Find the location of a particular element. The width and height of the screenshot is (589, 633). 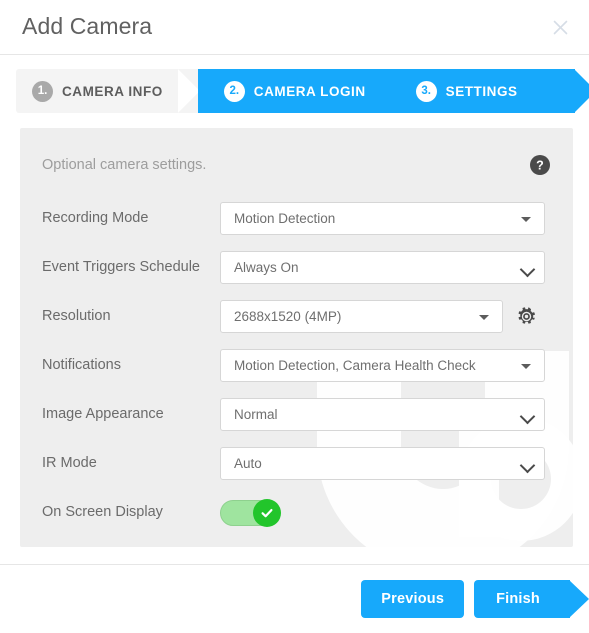

field-control: Motion Detection is located at coordinates (382, 218).